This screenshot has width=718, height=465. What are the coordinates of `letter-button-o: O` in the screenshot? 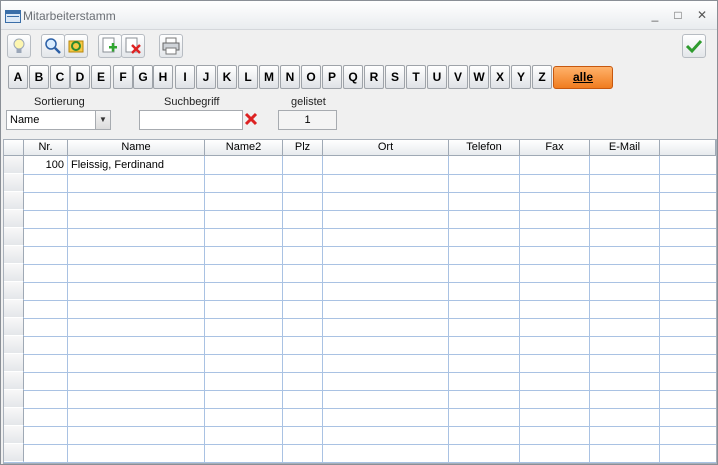 It's located at (311, 77).